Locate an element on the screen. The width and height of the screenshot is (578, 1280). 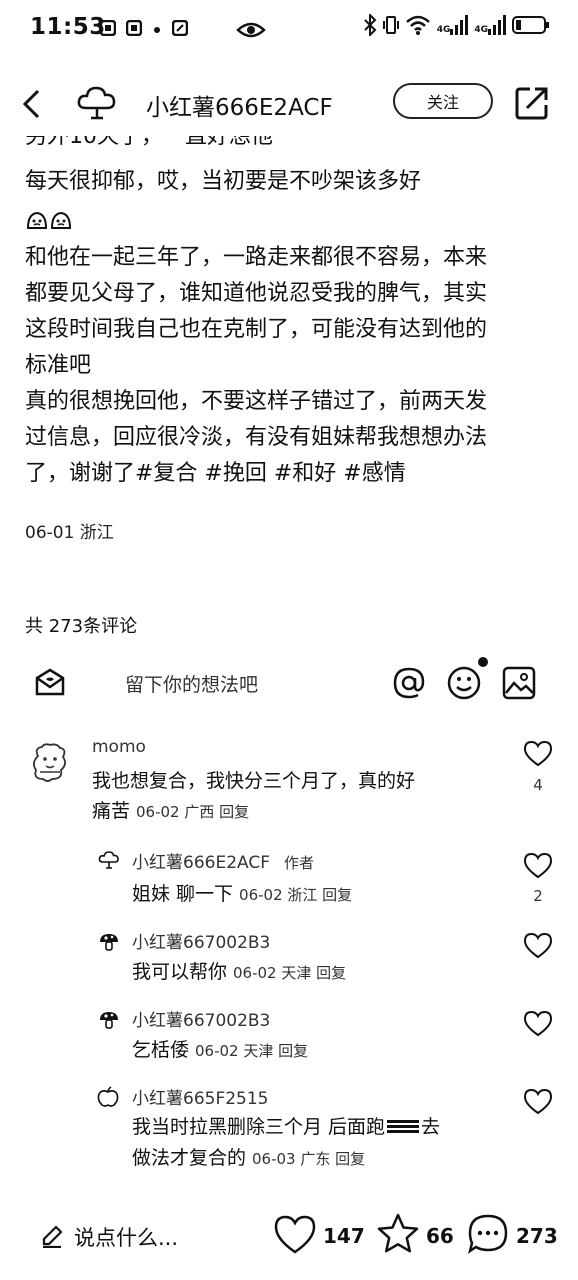
favorite-count: 66 is located at coordinates (440, 1236).